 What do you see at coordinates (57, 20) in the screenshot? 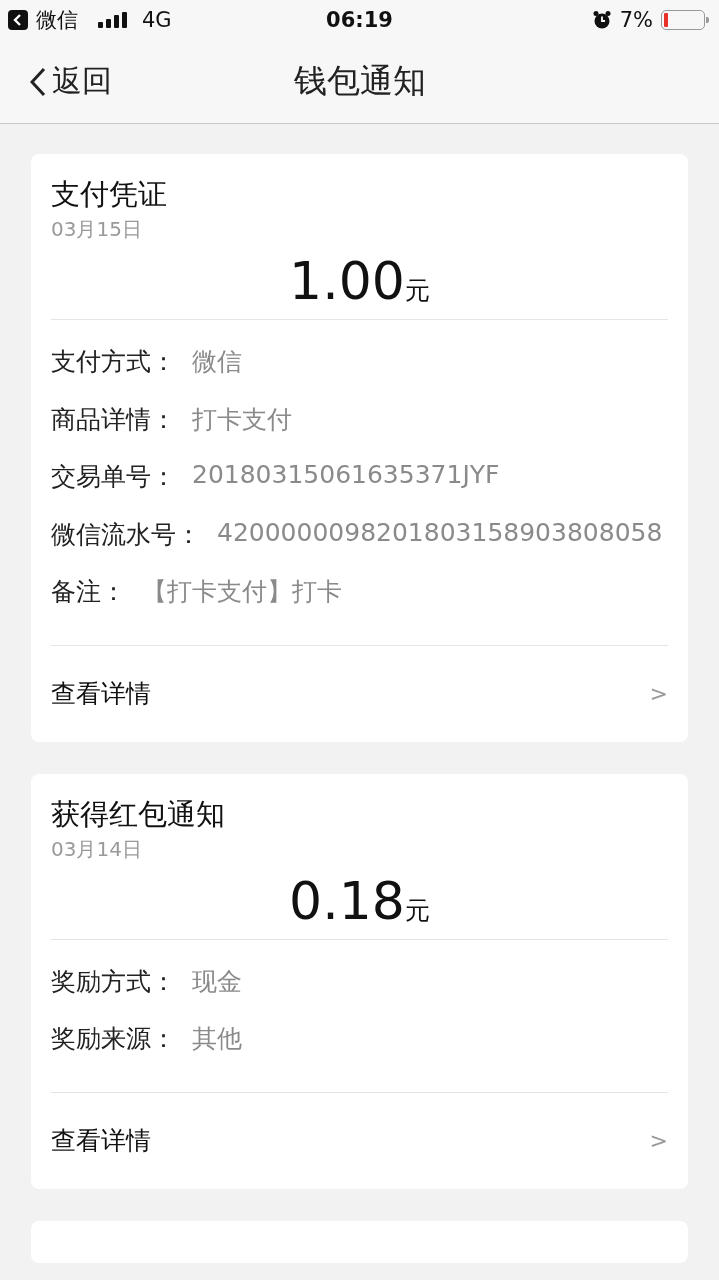
I see `back-app-label: 微信` at bounding box center [57, 20].